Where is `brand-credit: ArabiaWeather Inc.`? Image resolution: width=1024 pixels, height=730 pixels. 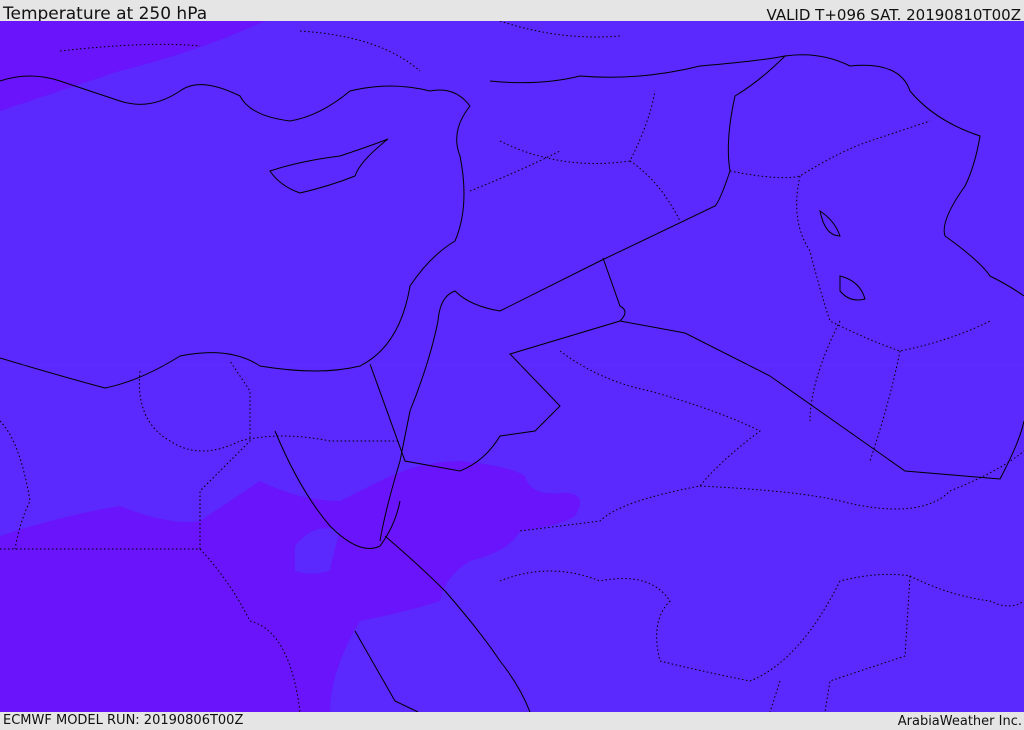
brand-credit: ArabiaWeather Inc. is located at coordinates (959, 721).